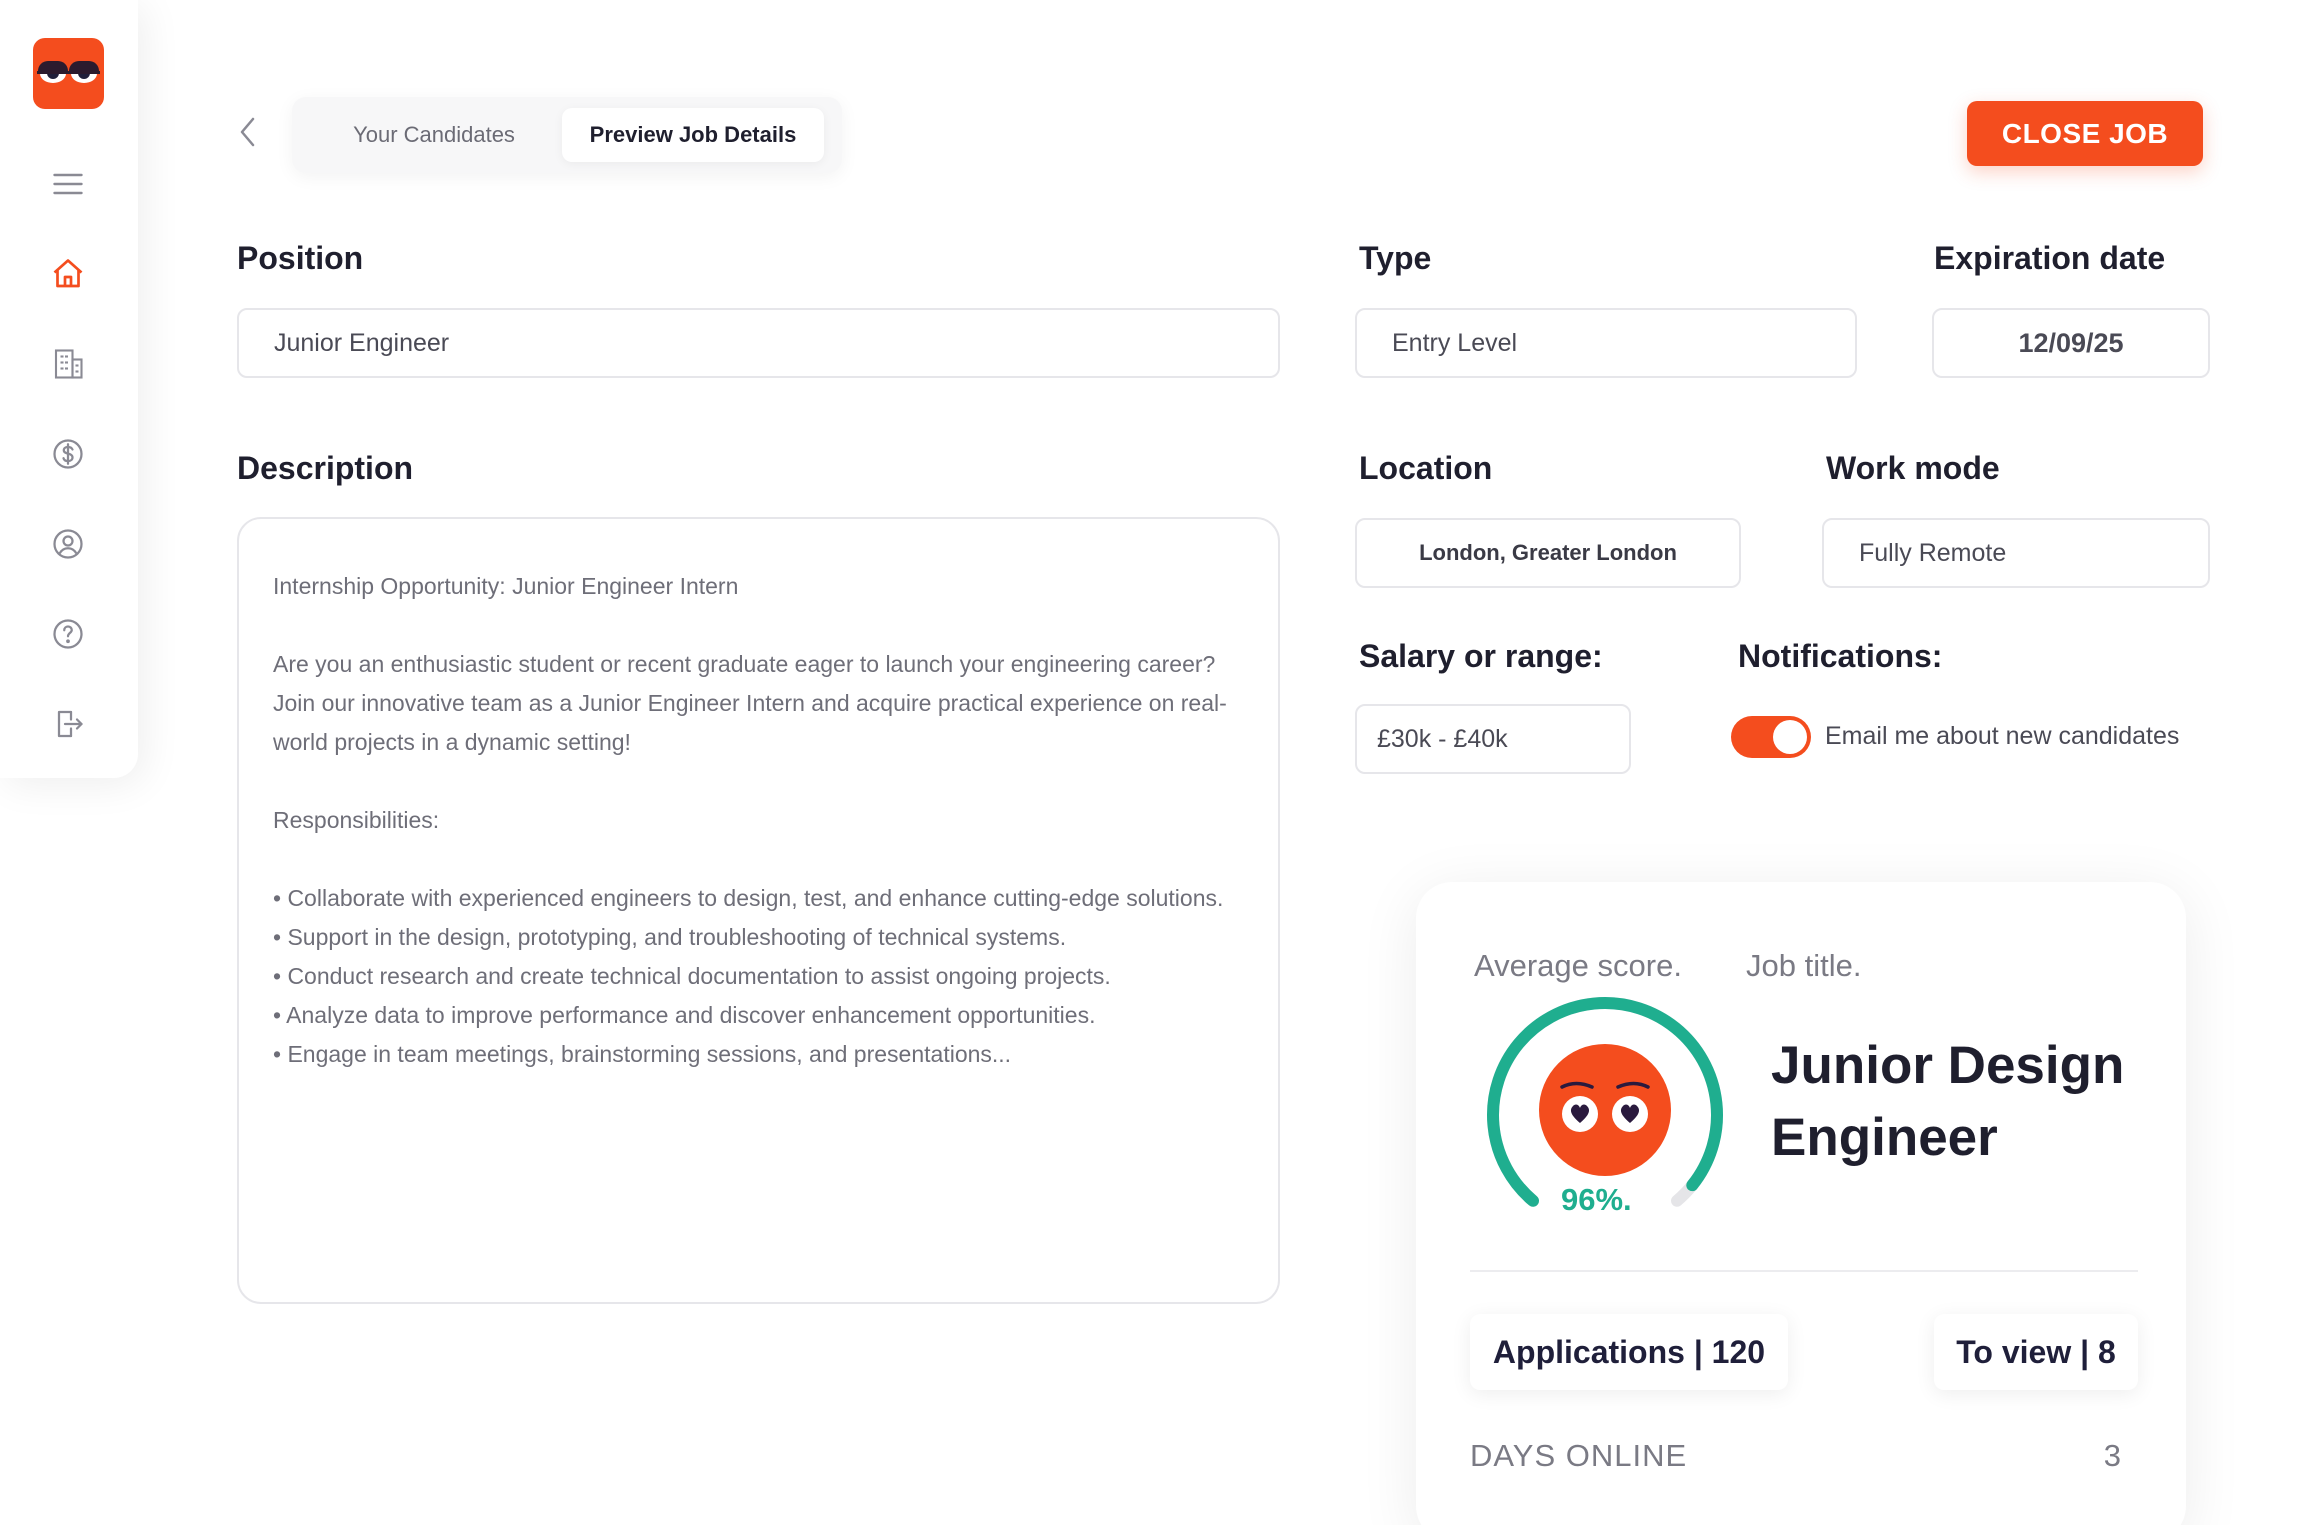  Describe the element at coordinates (2002, 736) in the screenshot. I see `notifications-toggle-label: Email me about new candidates` at that location.